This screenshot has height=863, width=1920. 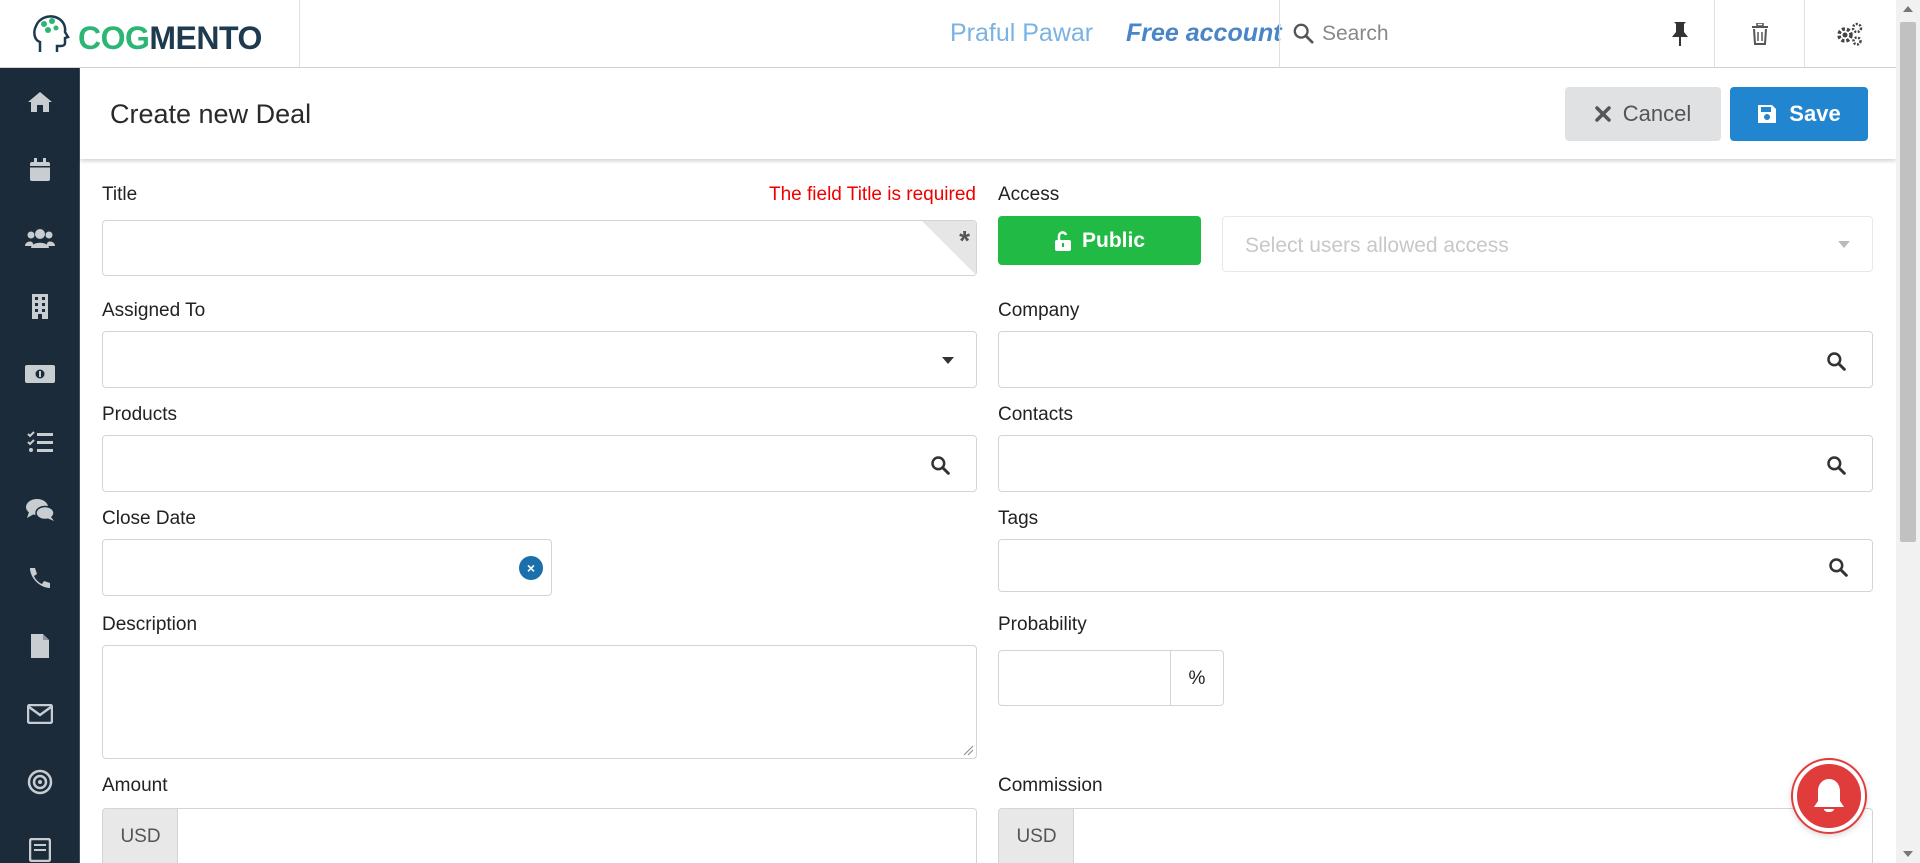 What do you see at coordinates (211, 114) in the screenshot?
I see `page-title: Create new Deal` at bounding box center [211, 114].